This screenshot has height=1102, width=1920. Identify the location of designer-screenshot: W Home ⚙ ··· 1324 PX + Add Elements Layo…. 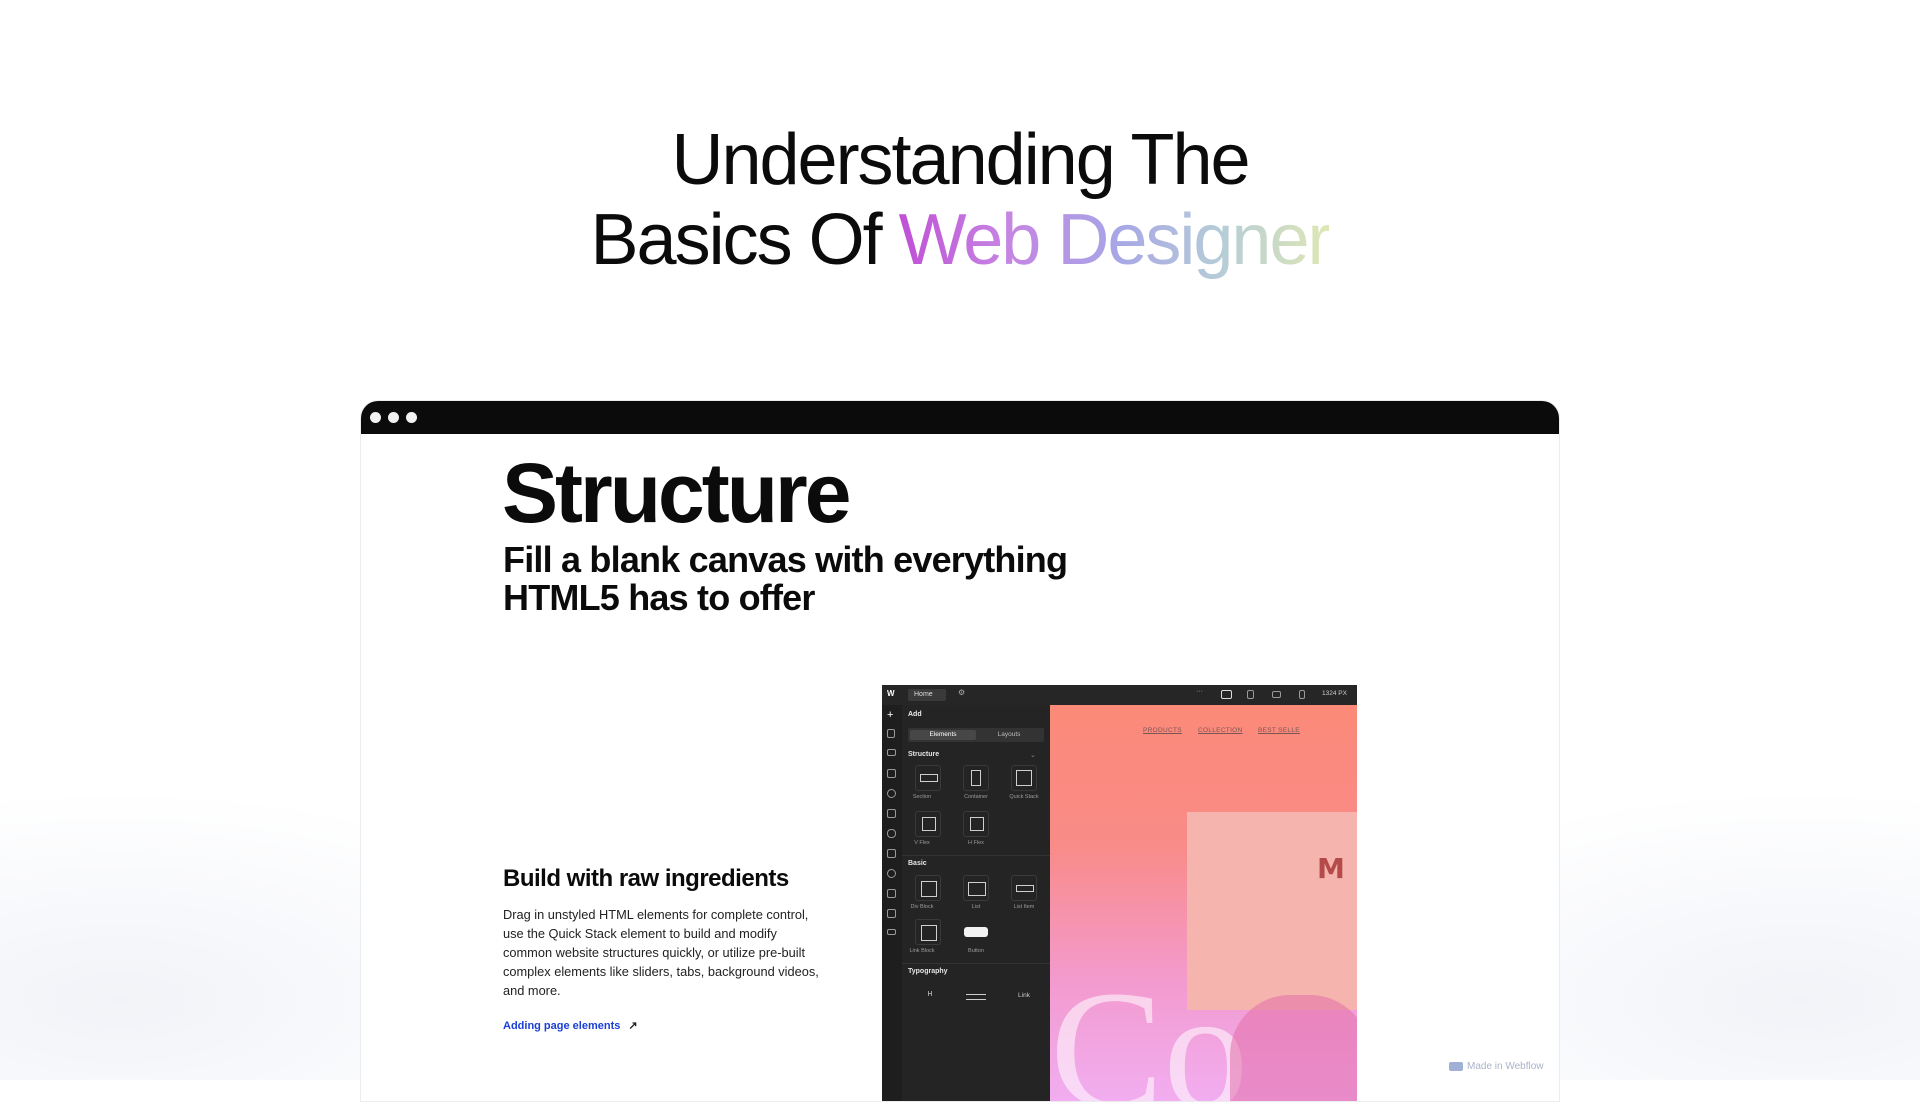
(1119, 893).